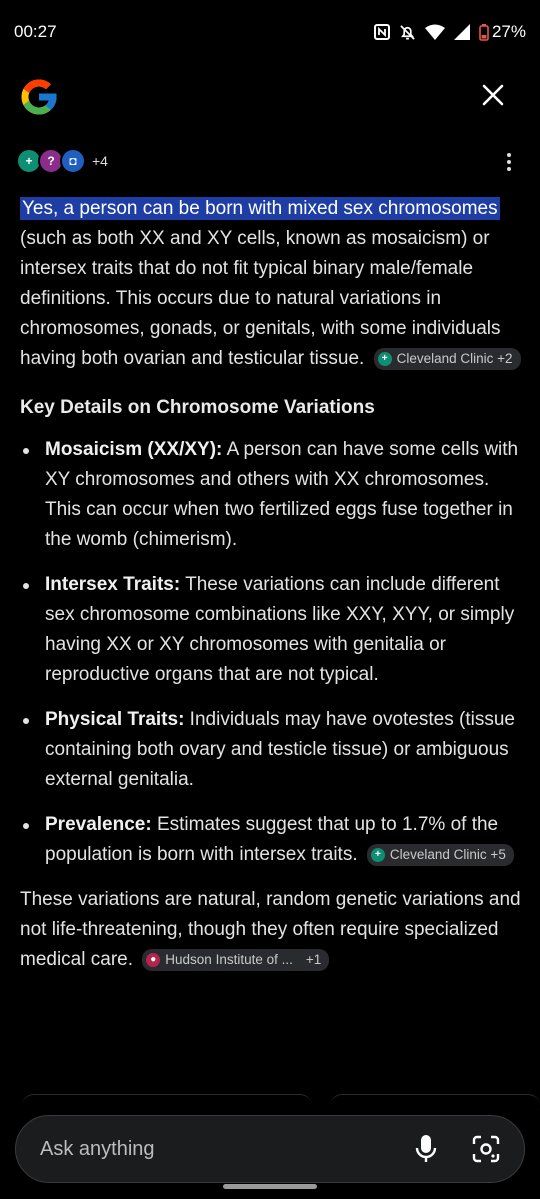 The width and height of the screenshot is (540, 1199). I want to click on bullet-title: Intersex Traits:, so click(113, 584).